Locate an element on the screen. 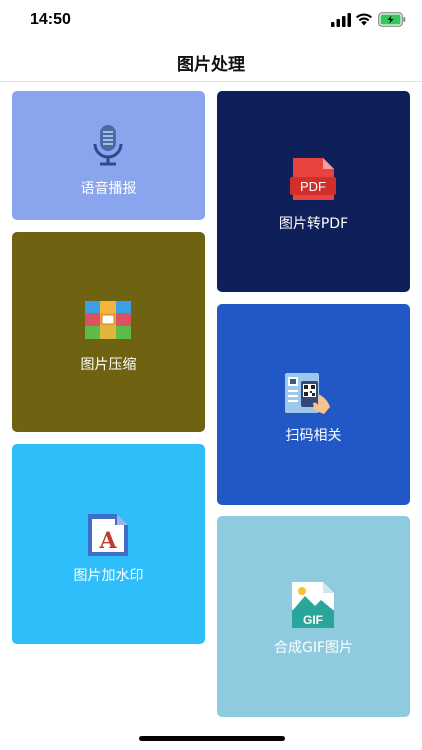 The width and height of the screenshot is (422, 750). tile-image-compress: 图片压缩 is located at coordinates (108, 332).